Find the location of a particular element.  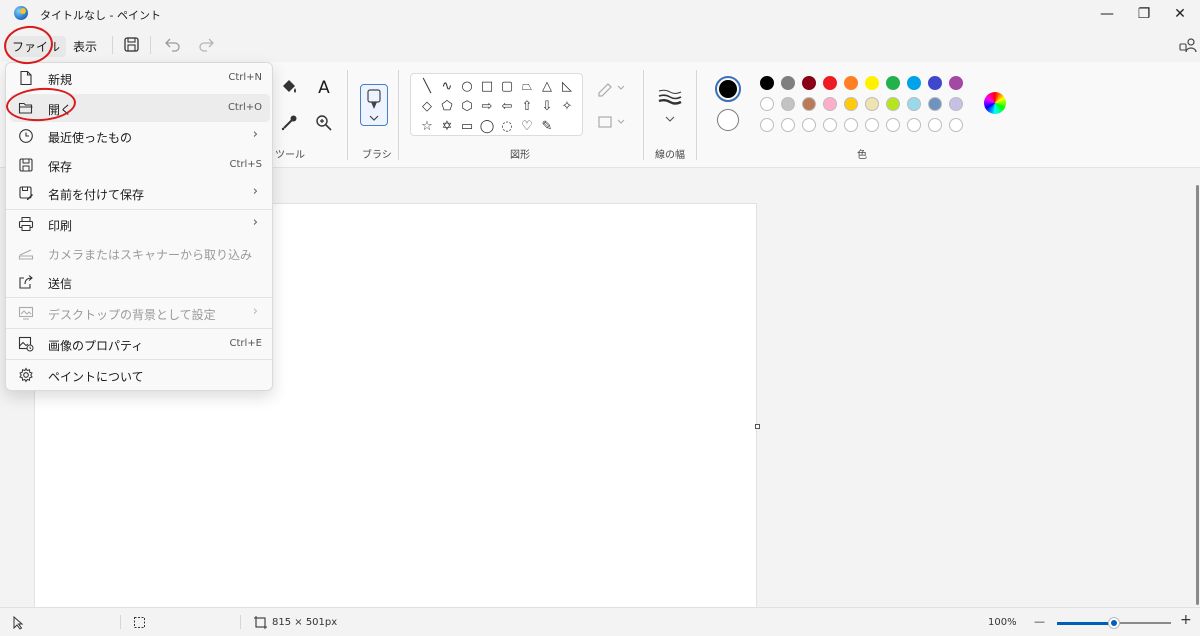

shape-option: ⇧ is located at coordinates (527, 107).